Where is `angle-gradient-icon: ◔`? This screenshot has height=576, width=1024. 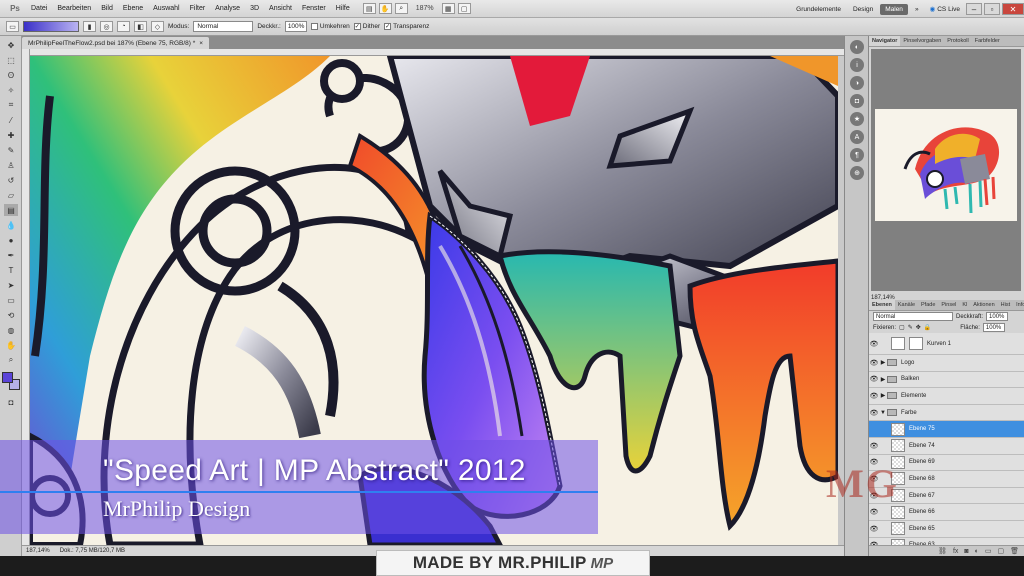
angle-gradient-icon: ◔ is located at coordinates (123, 26).